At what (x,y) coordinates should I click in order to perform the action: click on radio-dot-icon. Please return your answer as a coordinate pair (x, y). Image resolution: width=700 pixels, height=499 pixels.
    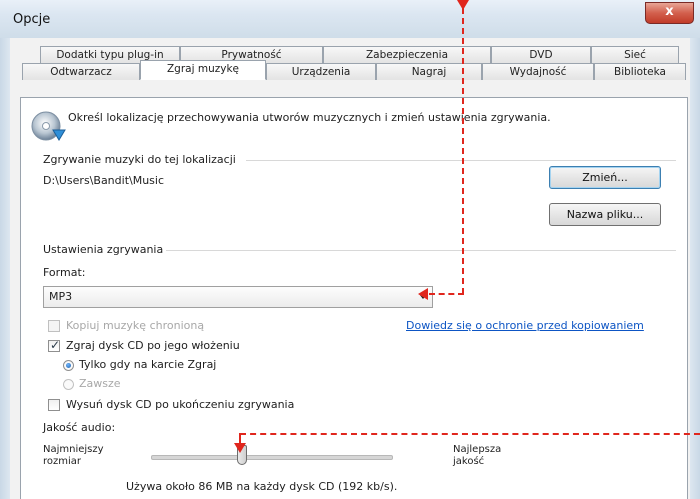
    Looking at the image, I should click on (68, 365).